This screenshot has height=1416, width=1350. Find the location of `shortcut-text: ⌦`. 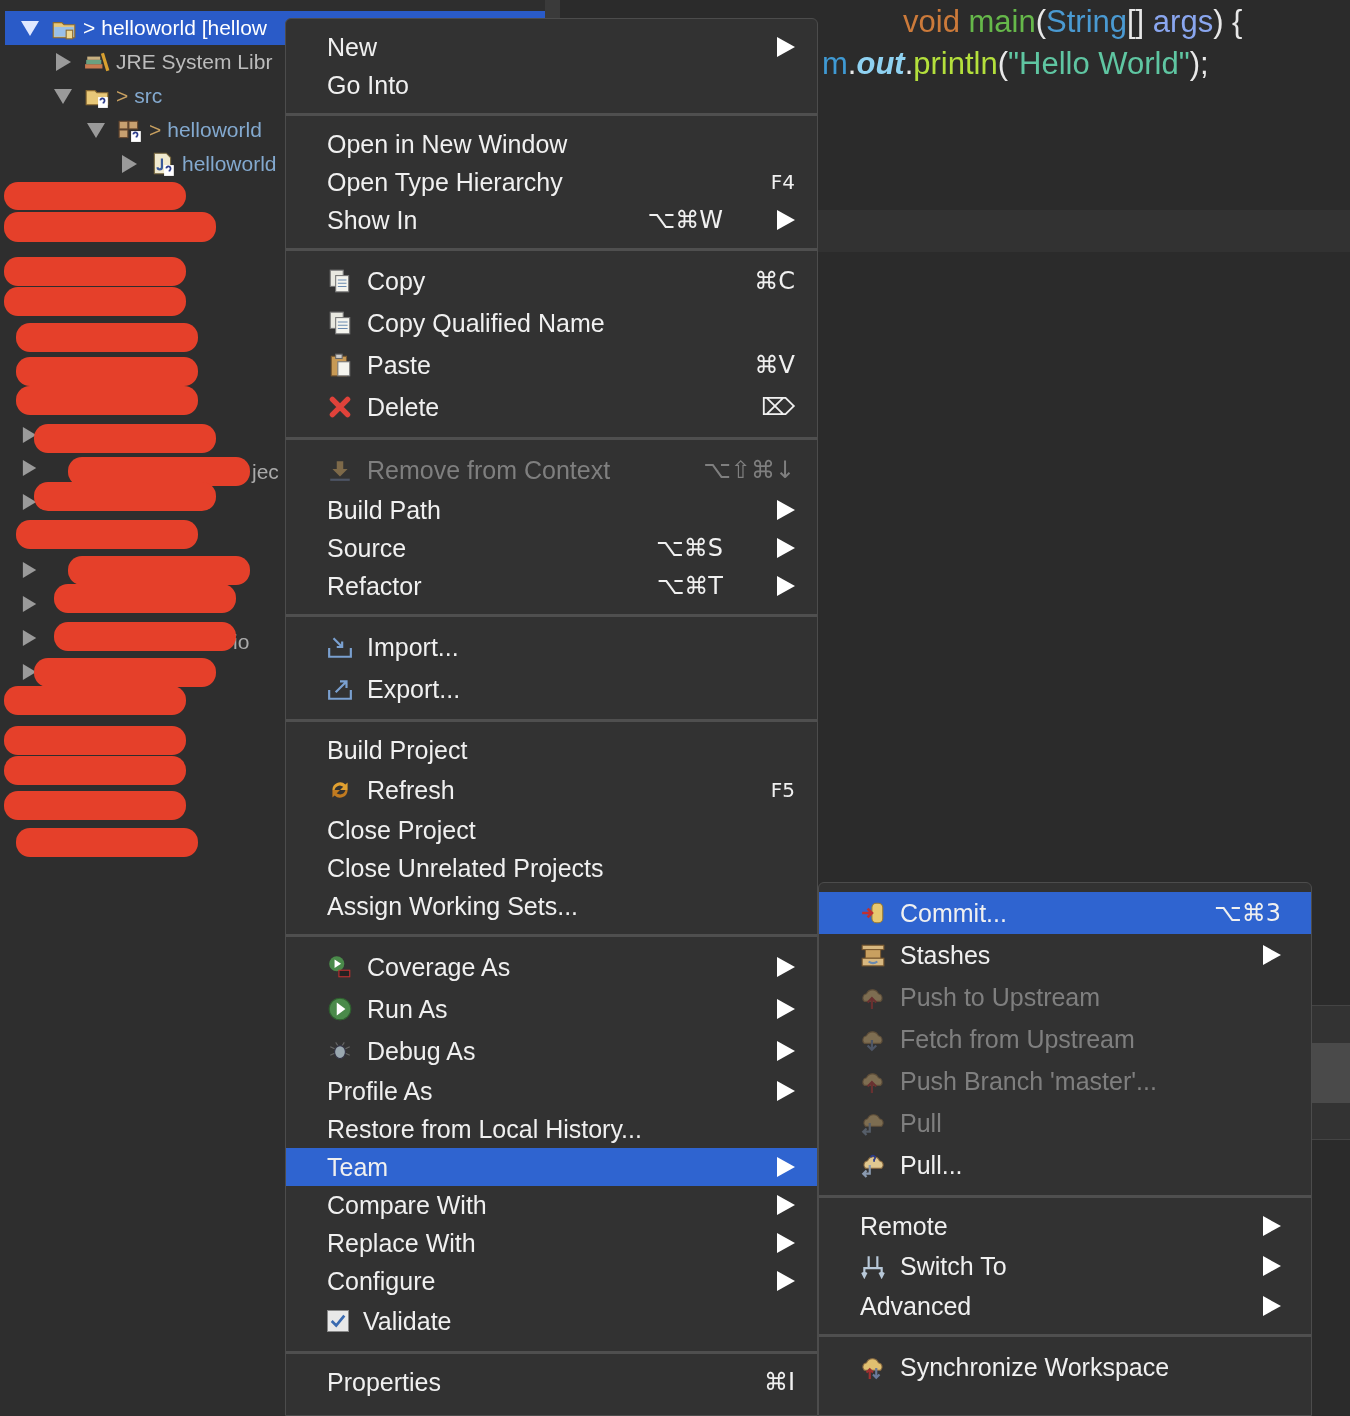

shortcut-text: ⌦ is located at coordinates (778, 407).